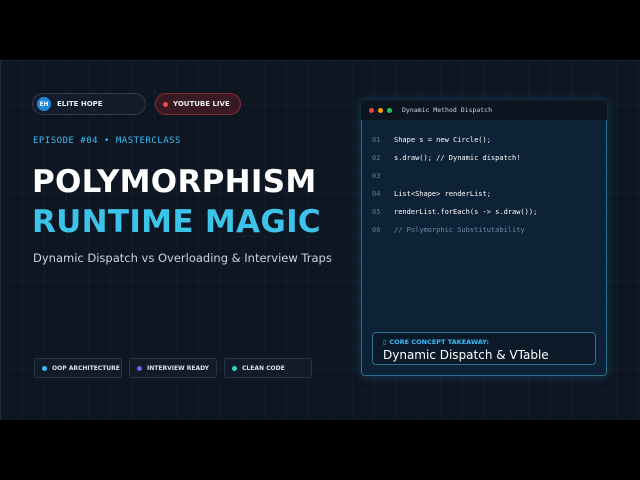 Image resolution: width=640 pixels, height=480 pixels. I want to click on tag-oop-architecture: OOP ARCHITECTURE, so click(78, 368).